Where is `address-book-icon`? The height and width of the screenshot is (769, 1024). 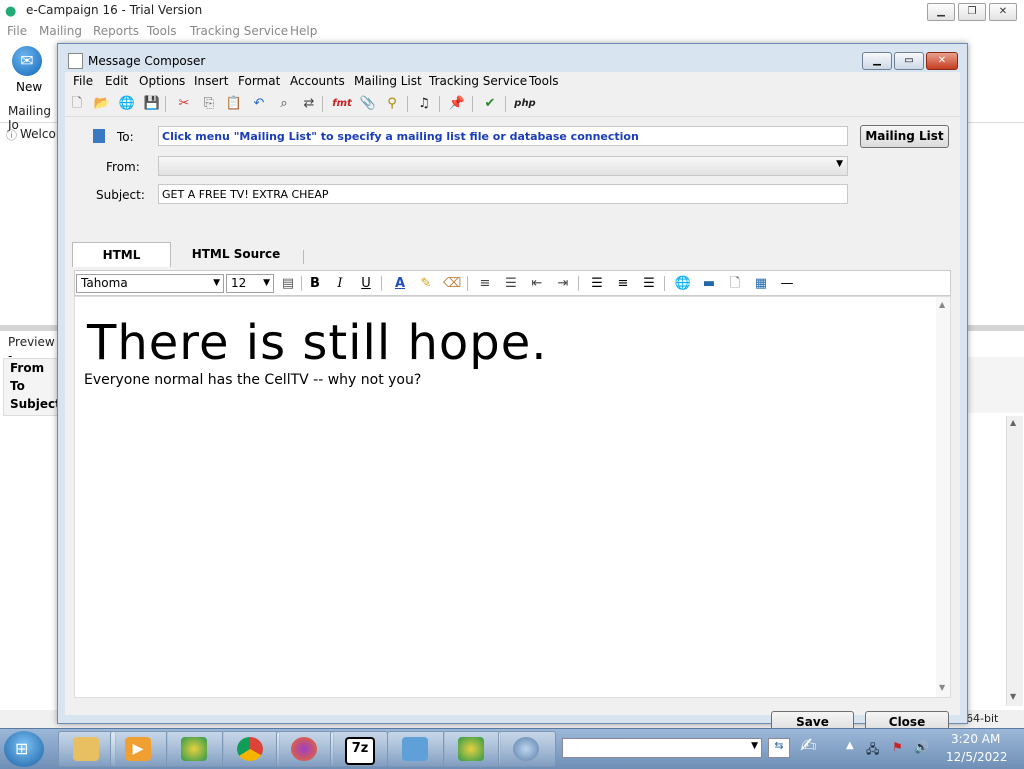 address-book-icon is located at coordinates (99, 136).